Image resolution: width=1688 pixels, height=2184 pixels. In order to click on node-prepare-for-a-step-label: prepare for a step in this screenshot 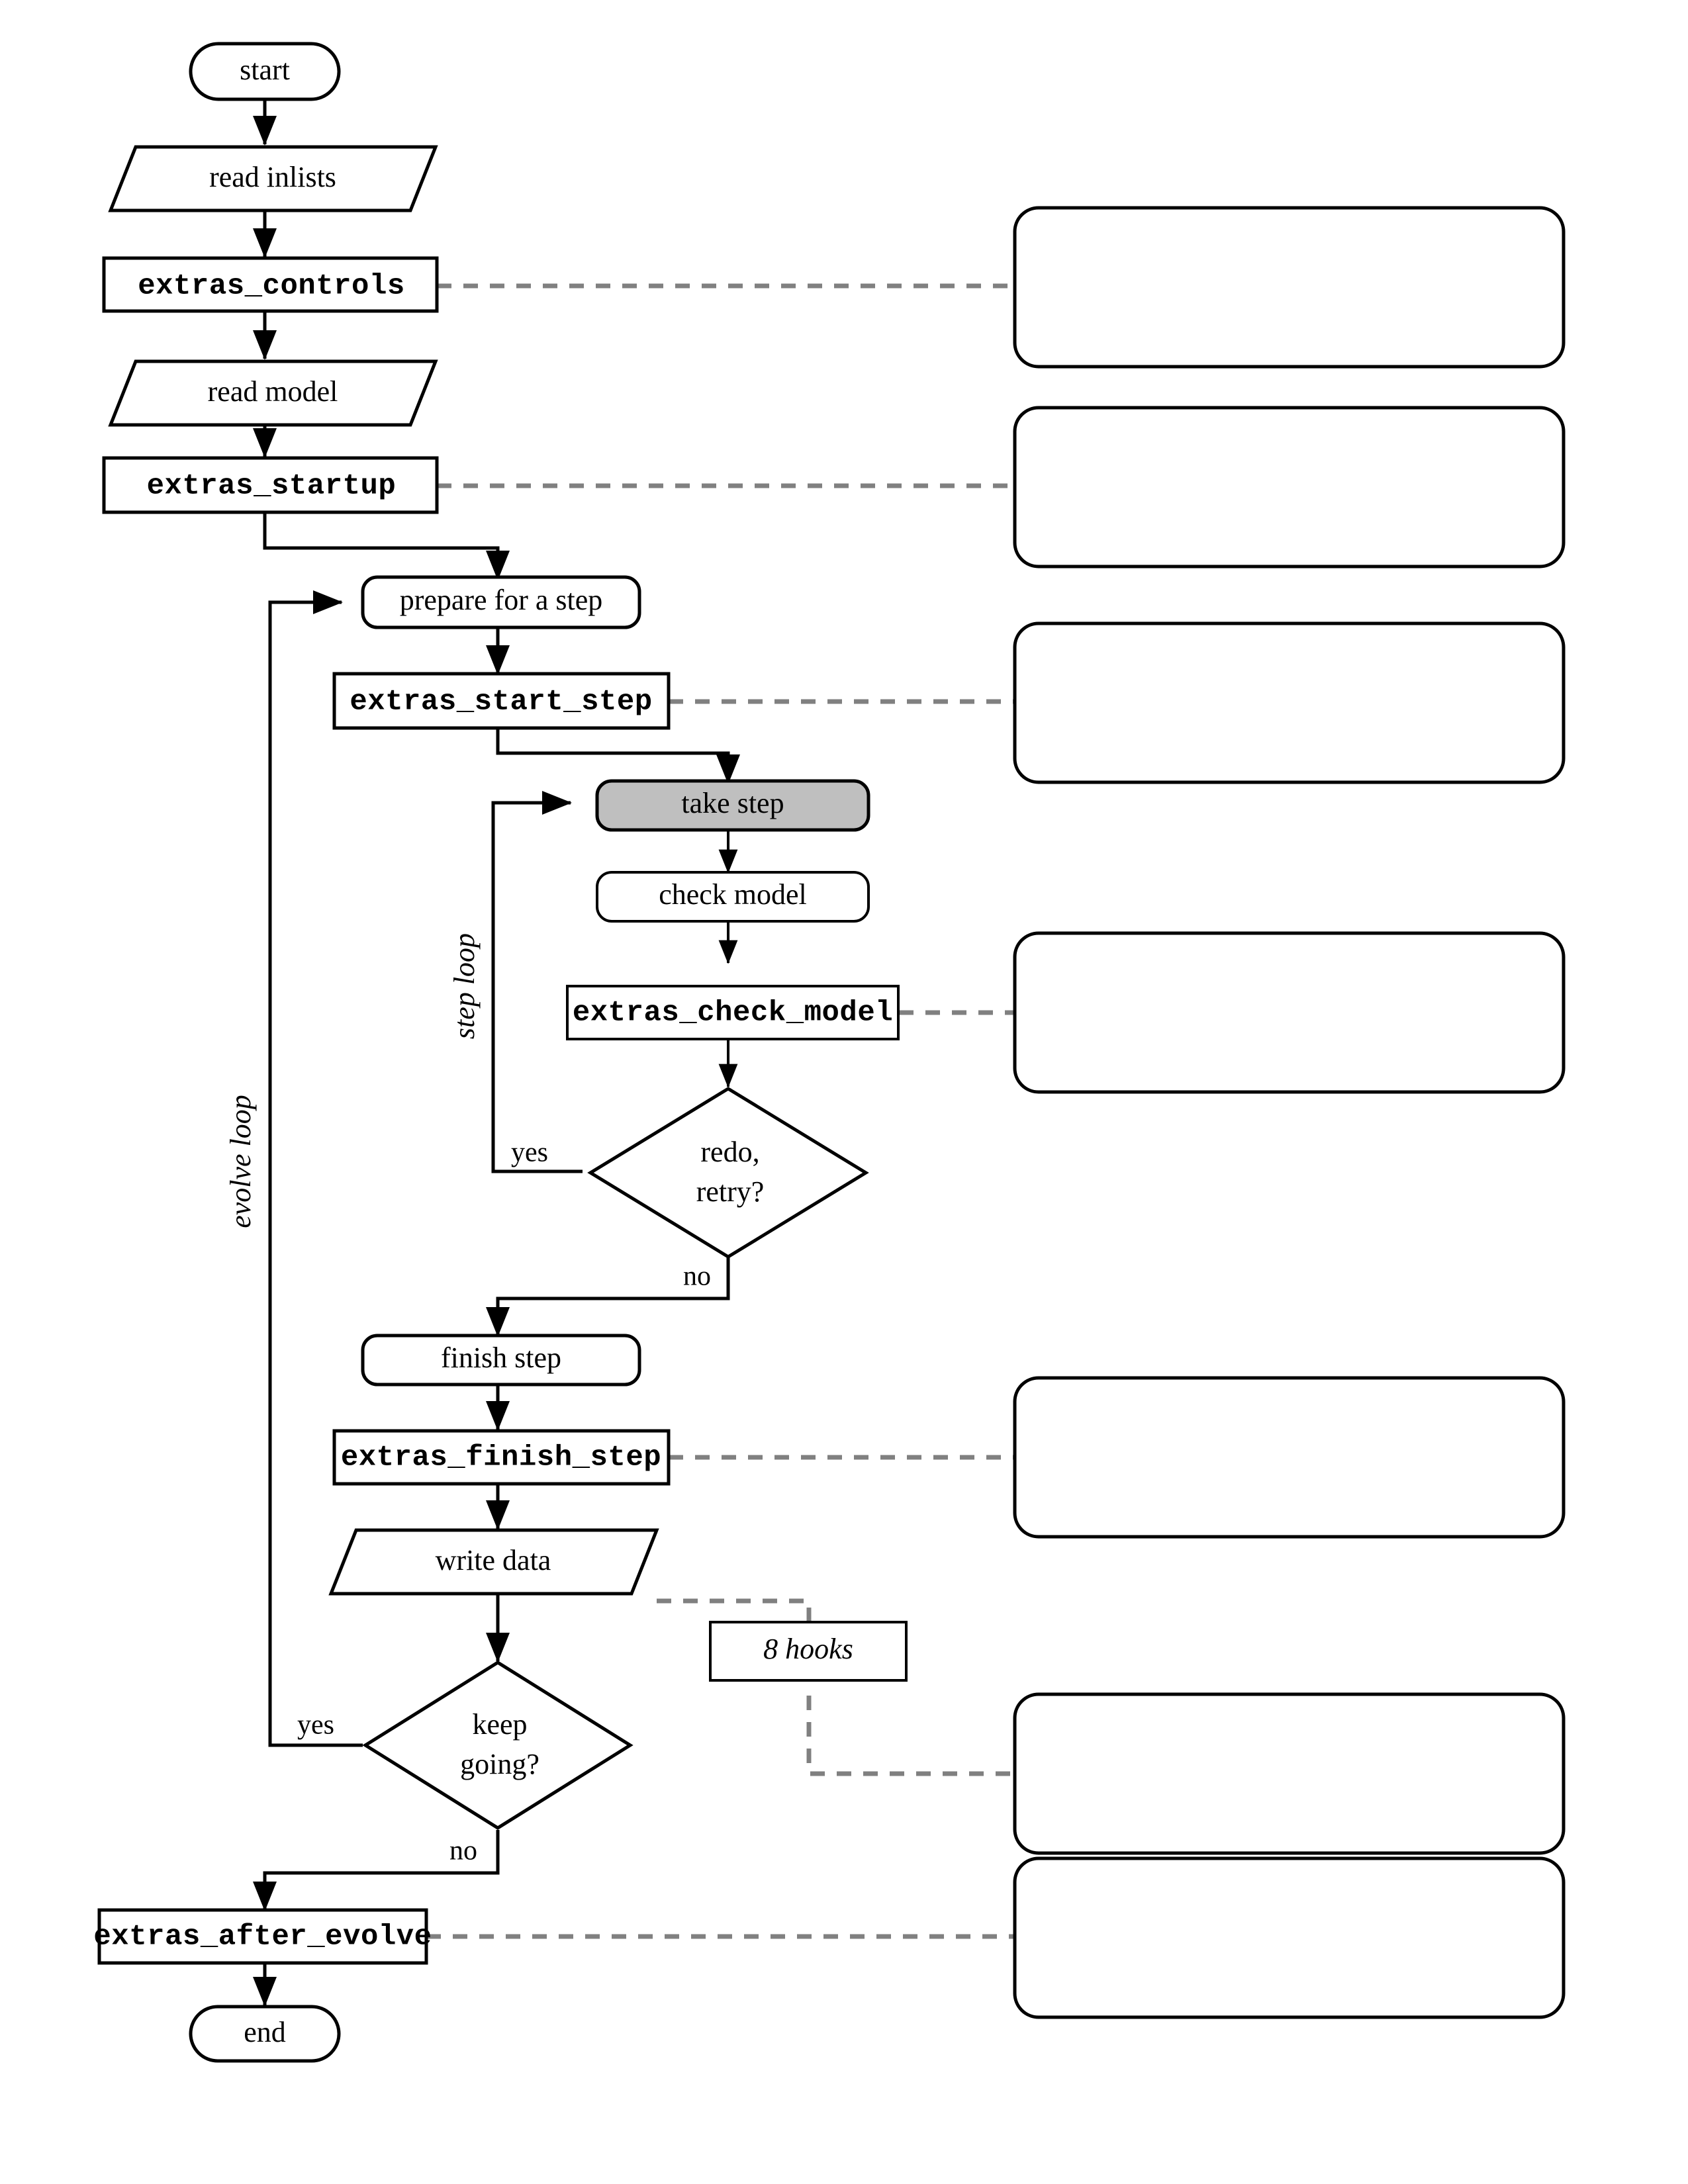, I will do `click(501, 600)`.